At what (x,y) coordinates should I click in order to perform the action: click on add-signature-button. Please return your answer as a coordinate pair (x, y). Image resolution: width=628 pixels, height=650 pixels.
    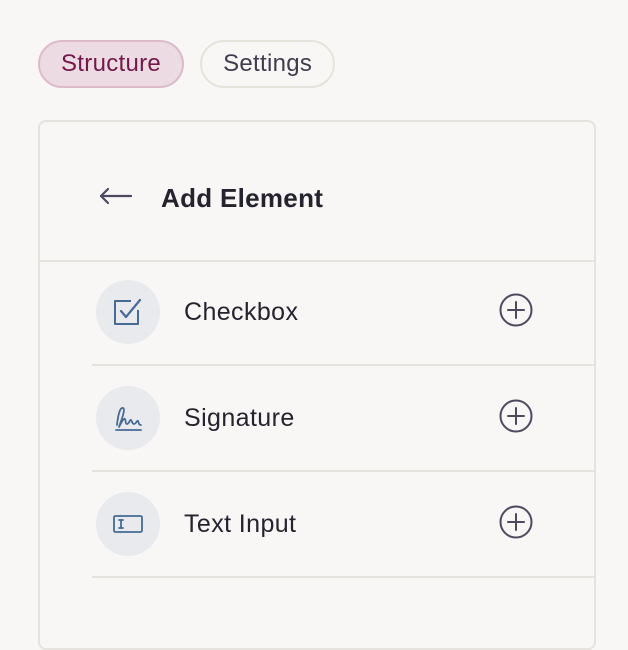
    Looking at the image, I should click on (516, 418).